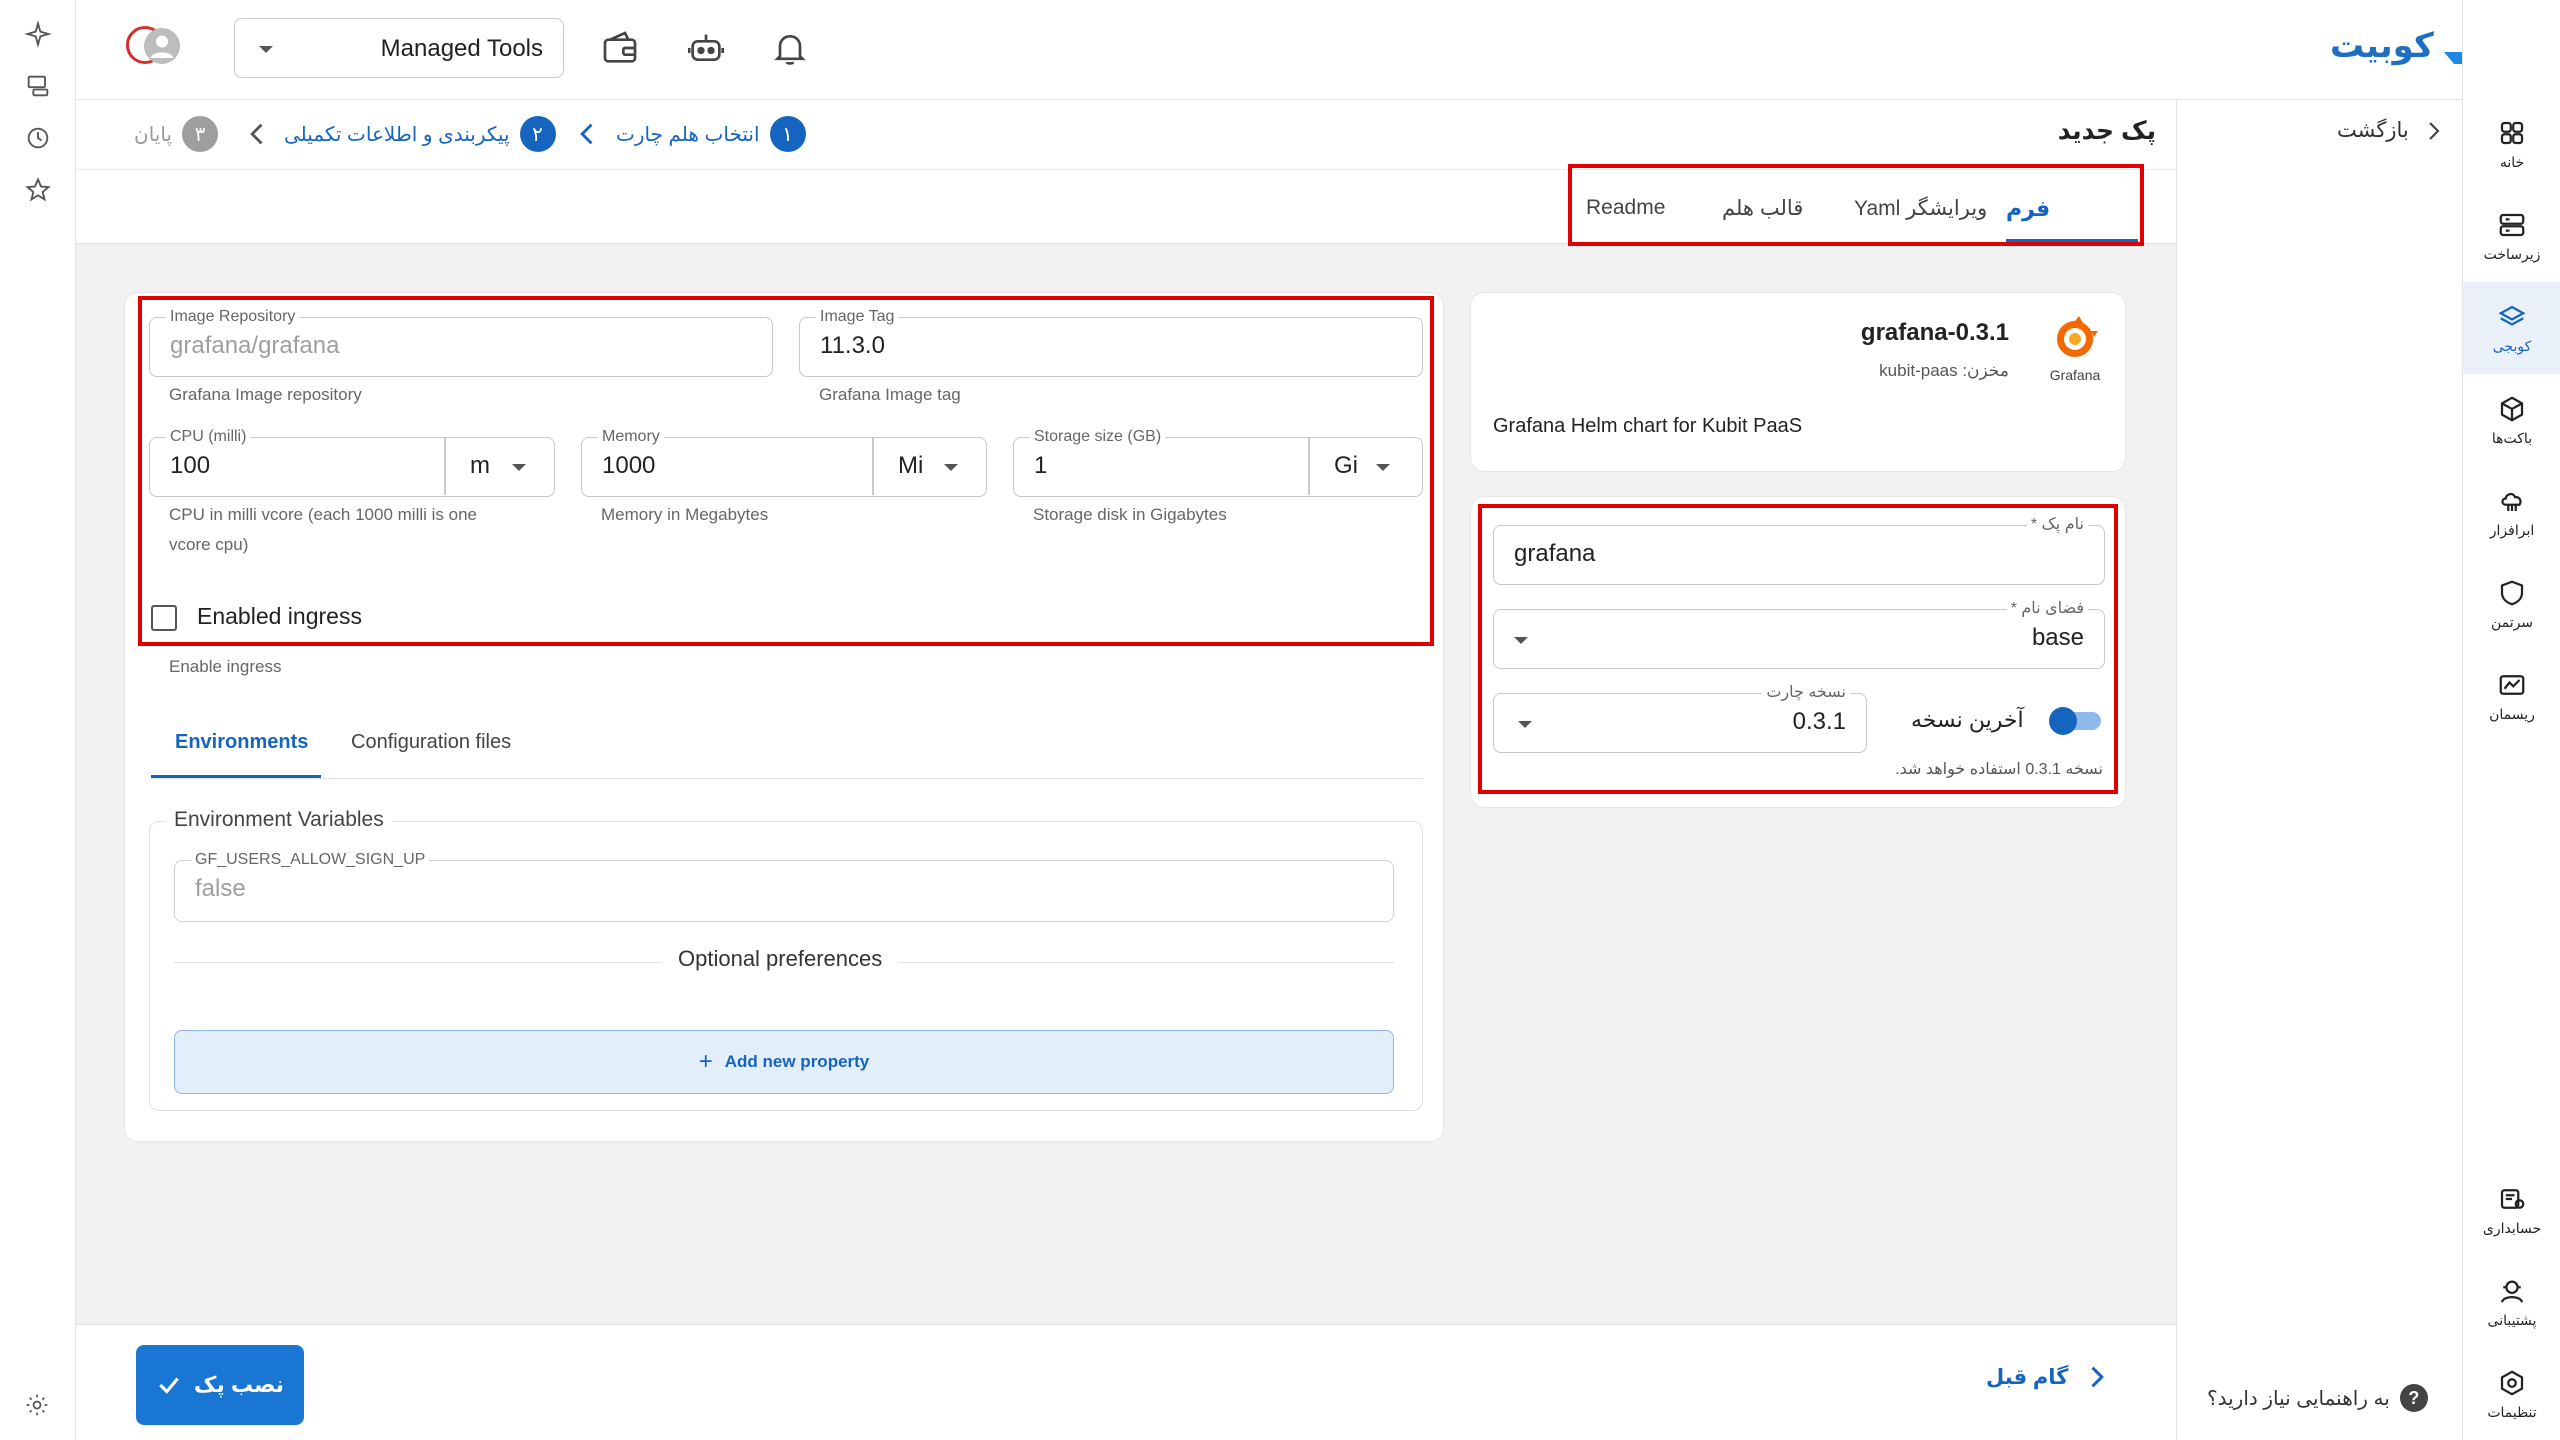 The width and height of the screenshot is (2560, 1440). I want to click on namespace-select: فضای نام * base, so click(1799, 634).